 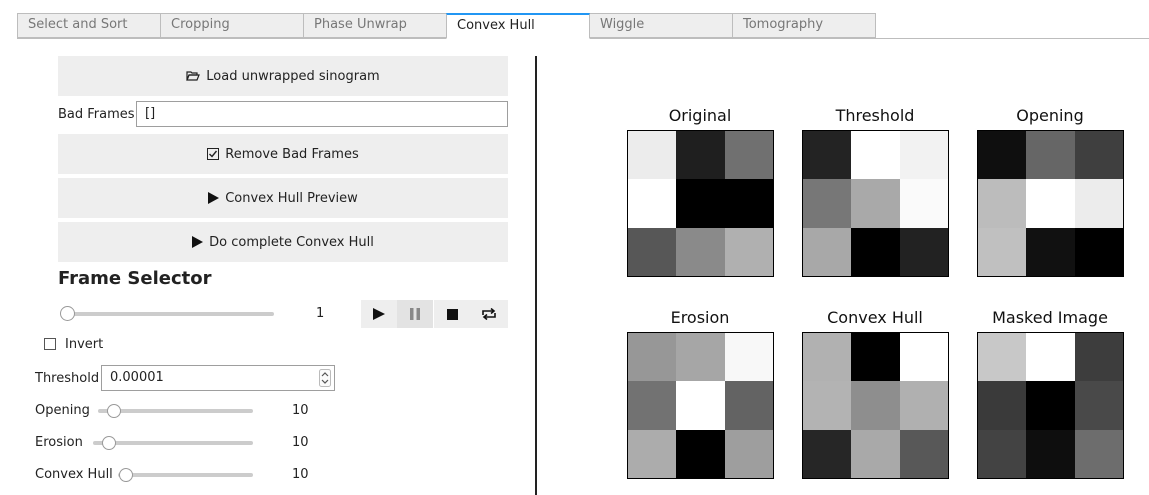 I want to click on panel-title-erosion: Erosion, so click(x=700, y=317).